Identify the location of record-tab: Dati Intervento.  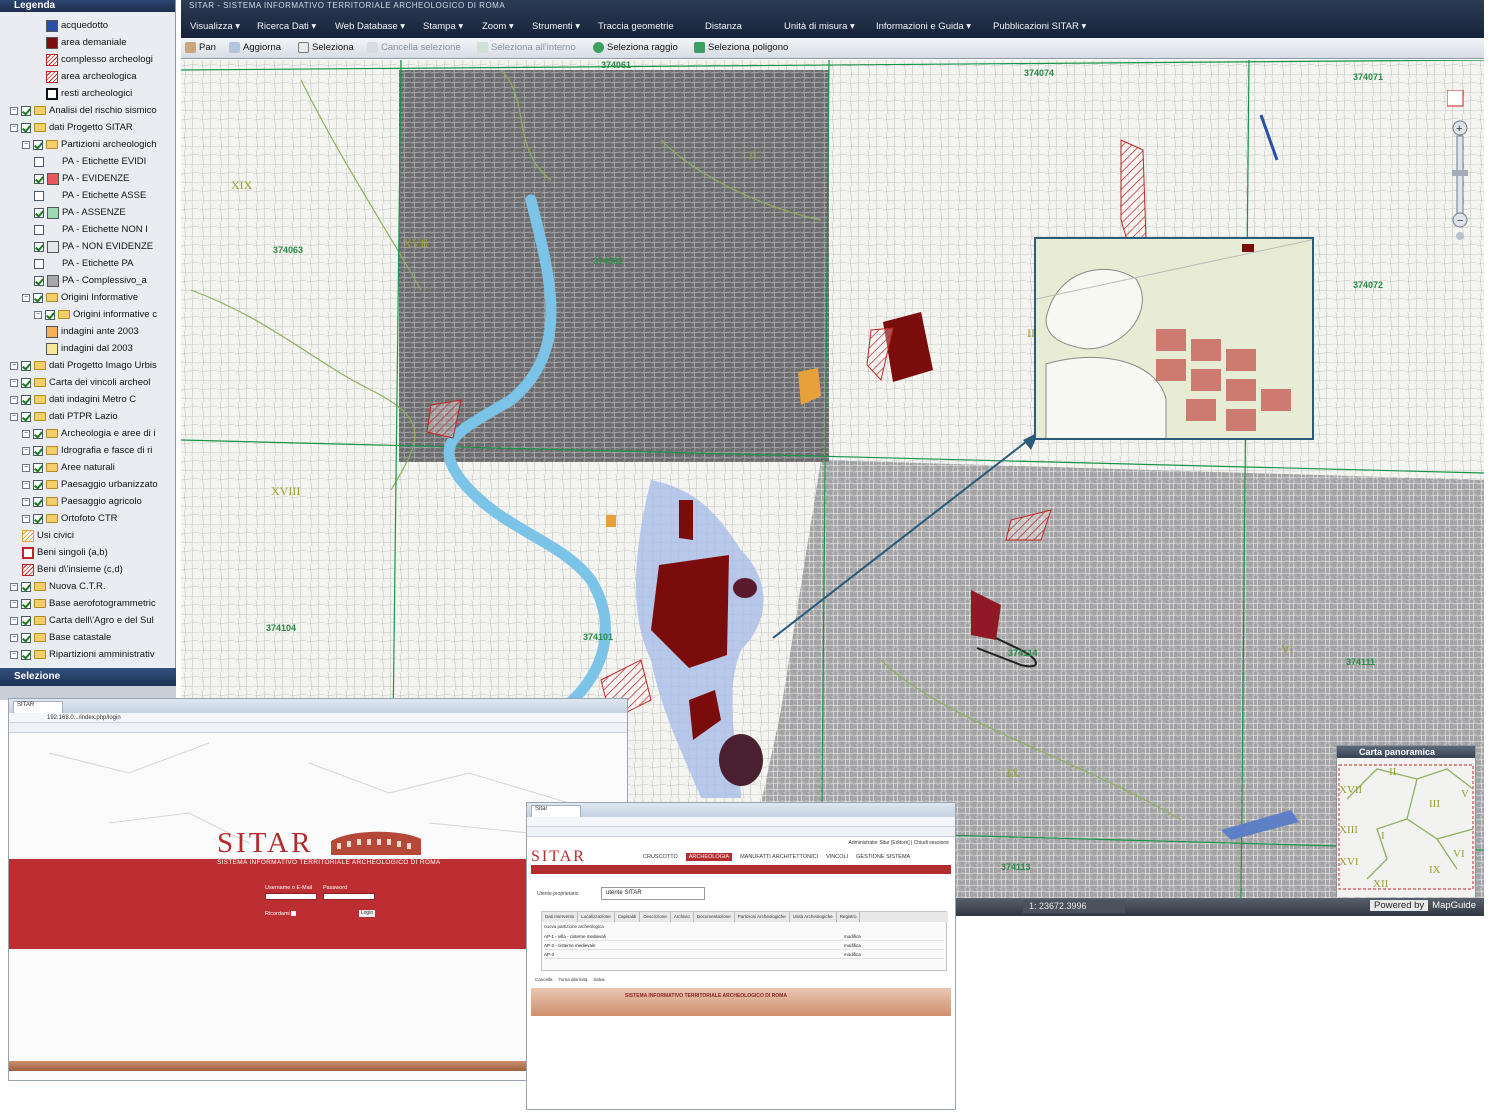
(560, 917).